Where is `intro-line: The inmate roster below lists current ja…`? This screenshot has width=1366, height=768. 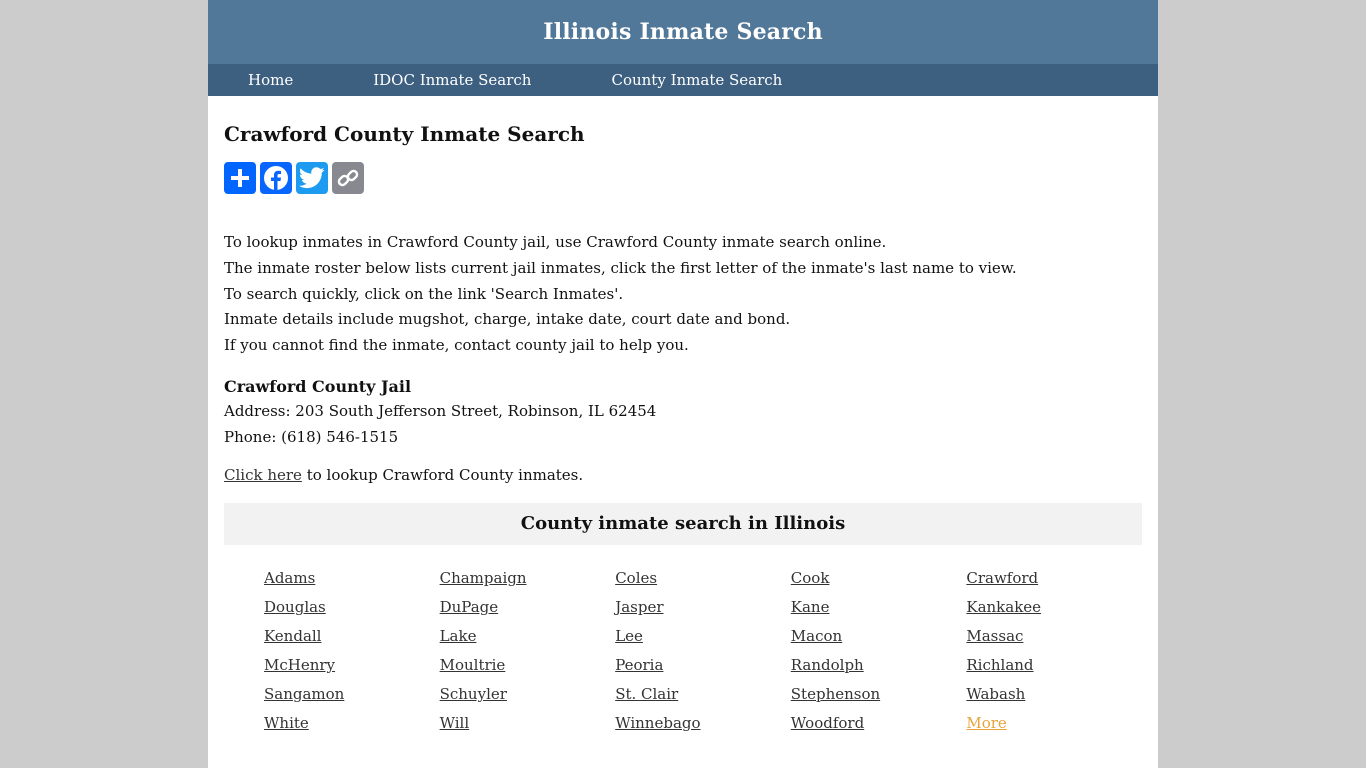 intro-line: The inmate roster below lists current ja… is located at coordinates (620, 267).